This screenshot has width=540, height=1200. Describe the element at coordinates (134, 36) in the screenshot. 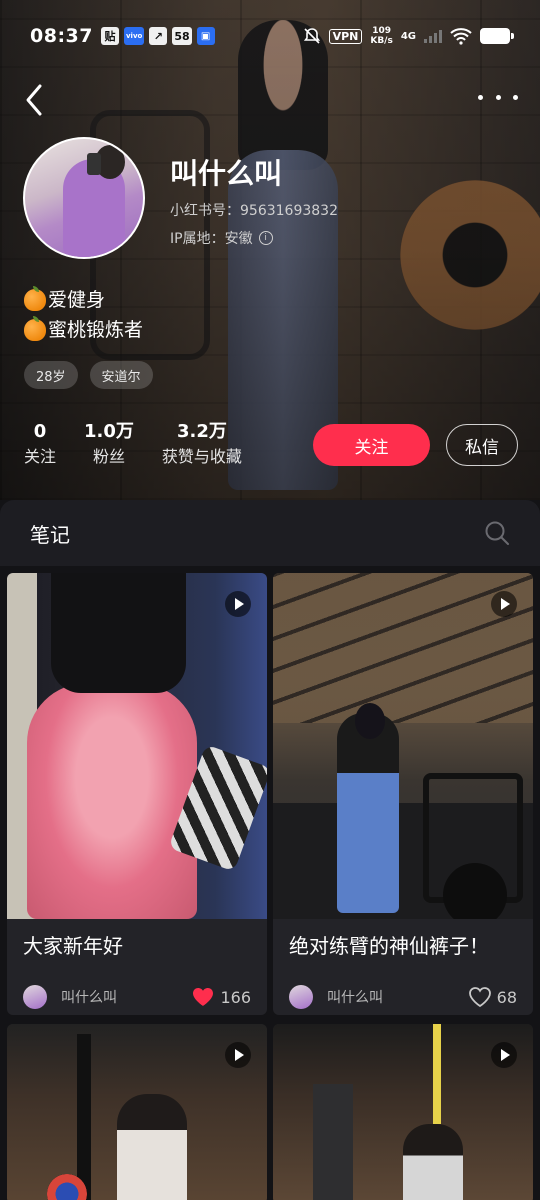

I see `vivo-app-icon: vivo` at that location.